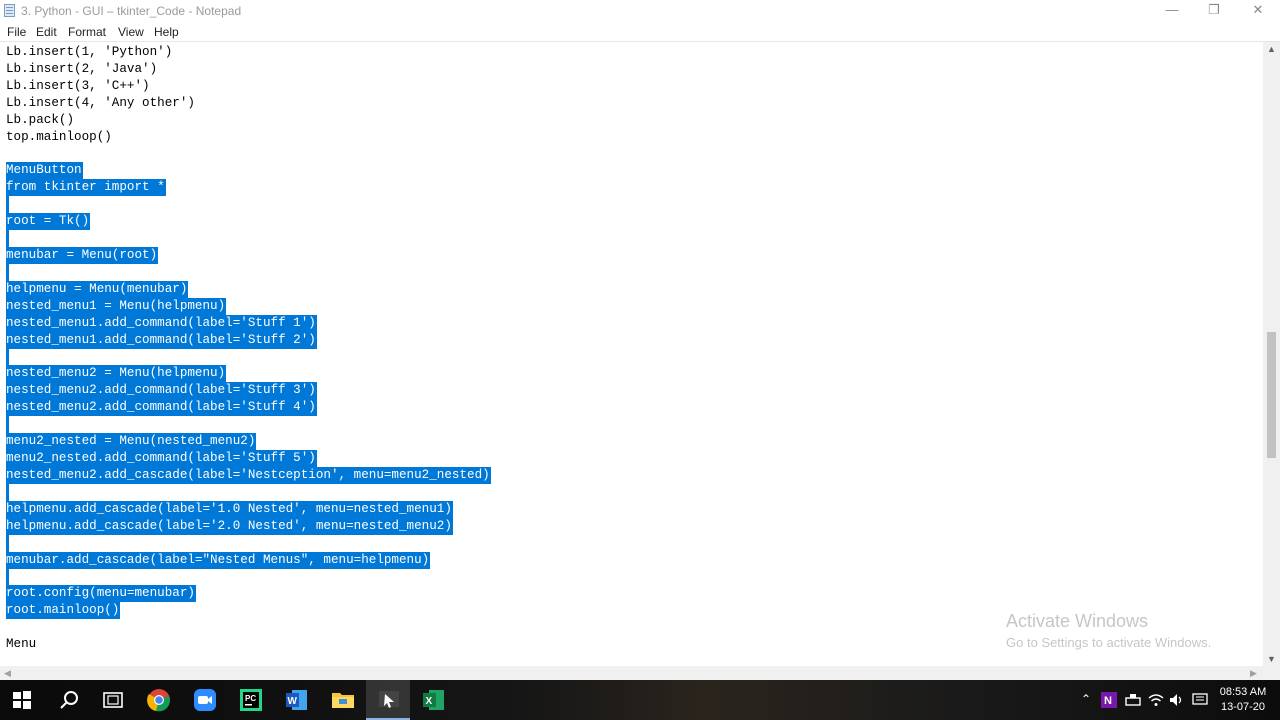 Image resolution: width=1280 pixels, height=720 pixels. Describe the element at coordinates (16, 32) in the screenshot. I see `menu-file: File` at that location.